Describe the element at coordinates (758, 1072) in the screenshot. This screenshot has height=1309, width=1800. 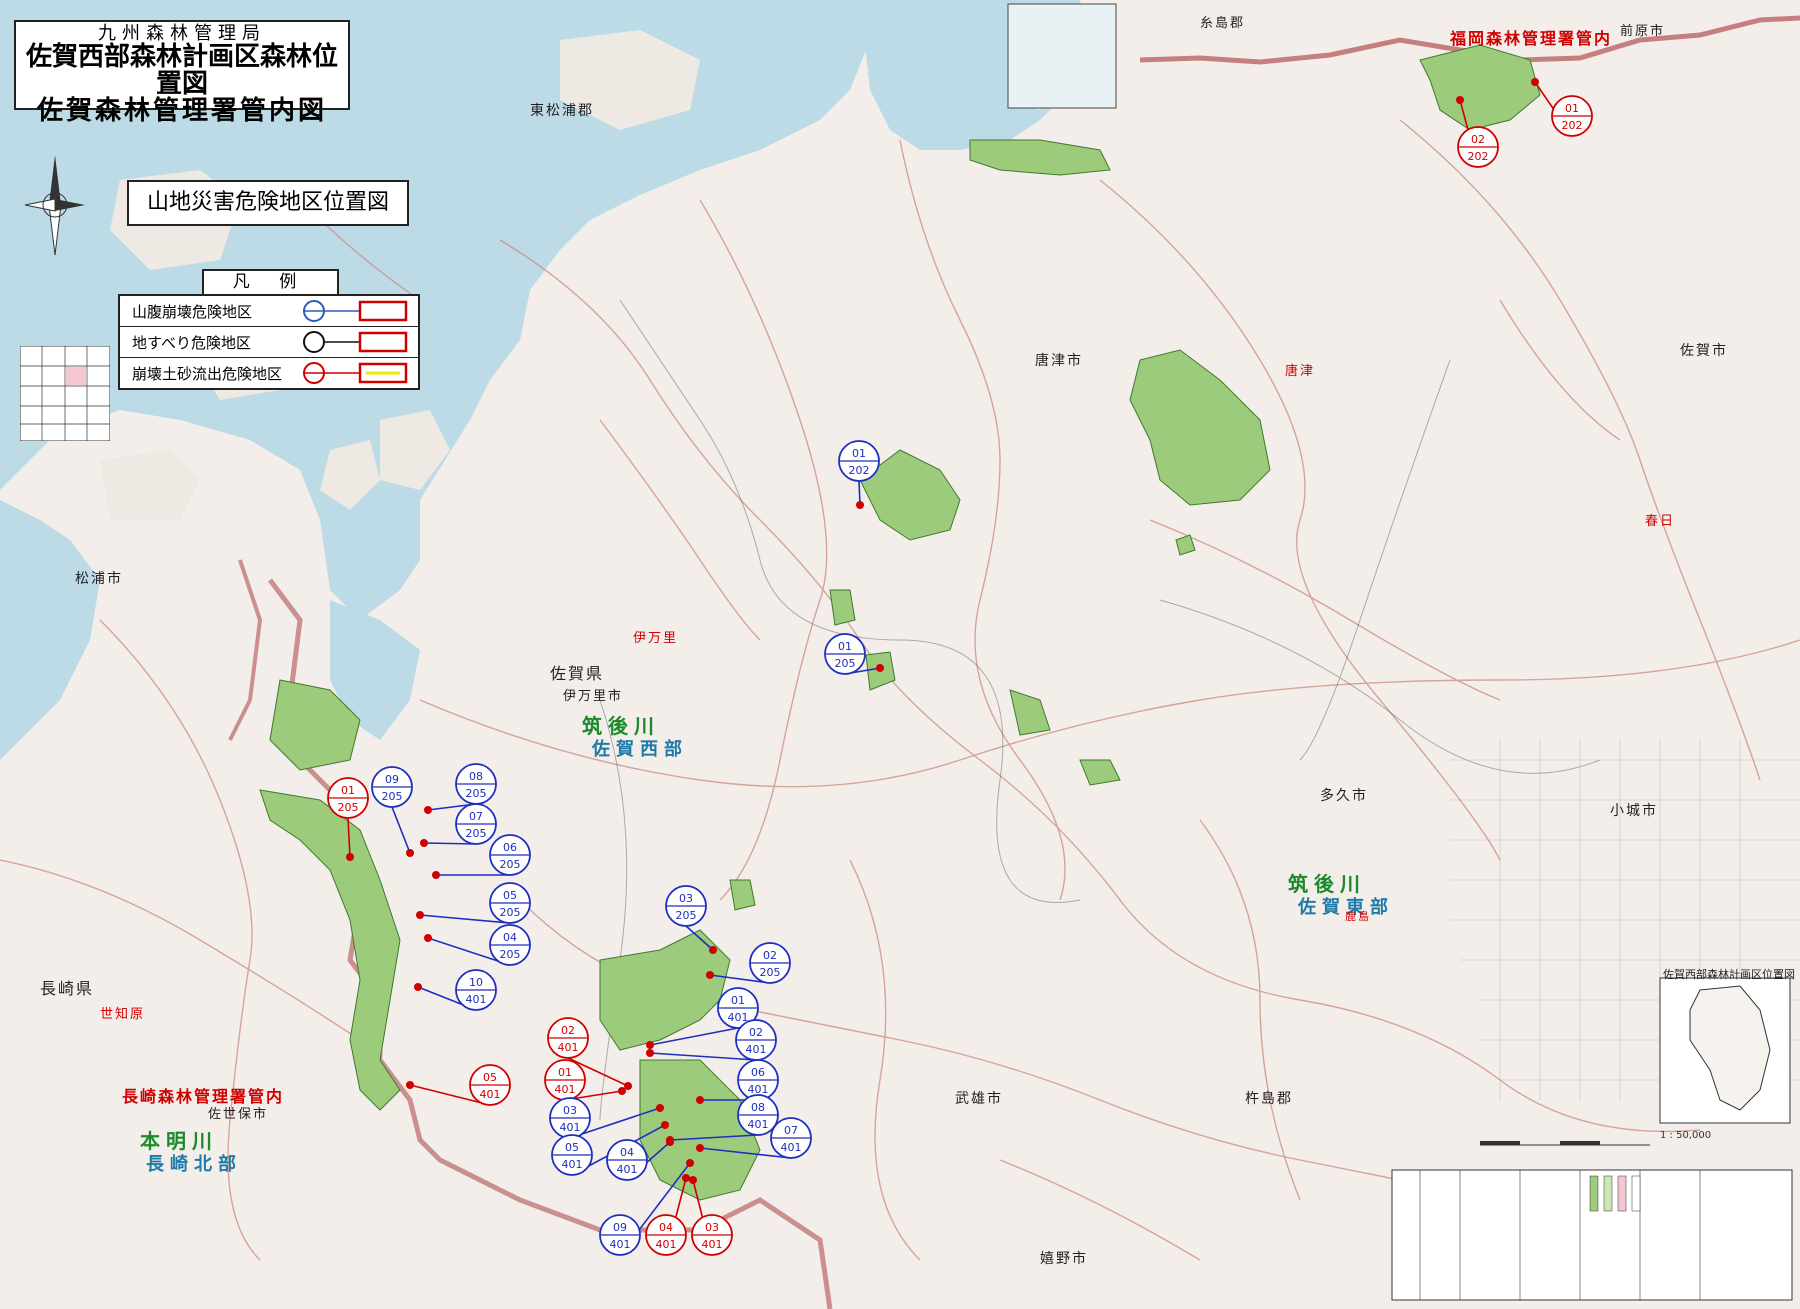
I see `marker-number: 06` at that location.